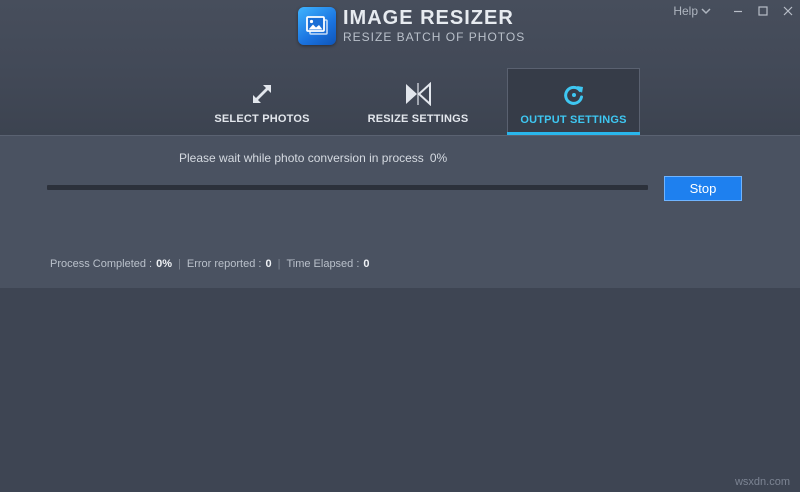 The image size is (800, 492). I want to click on maximize-button, so click(762, 11).